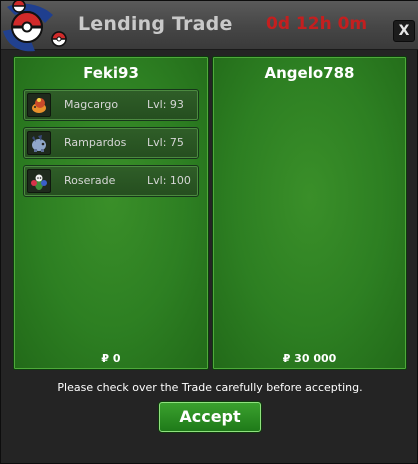 The width and height of the screenshot is (418, 464). Describe the element at coordinates (169, 180) in the screenshot. I see `pokemon-level: Lvl: 100` at that location.